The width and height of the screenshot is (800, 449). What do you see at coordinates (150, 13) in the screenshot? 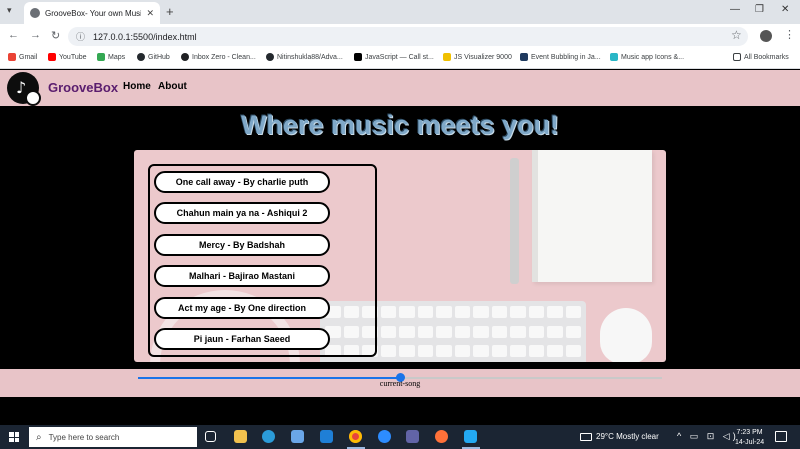
I see `close-tab-icon: ✕` at bounding box center [150, 13].